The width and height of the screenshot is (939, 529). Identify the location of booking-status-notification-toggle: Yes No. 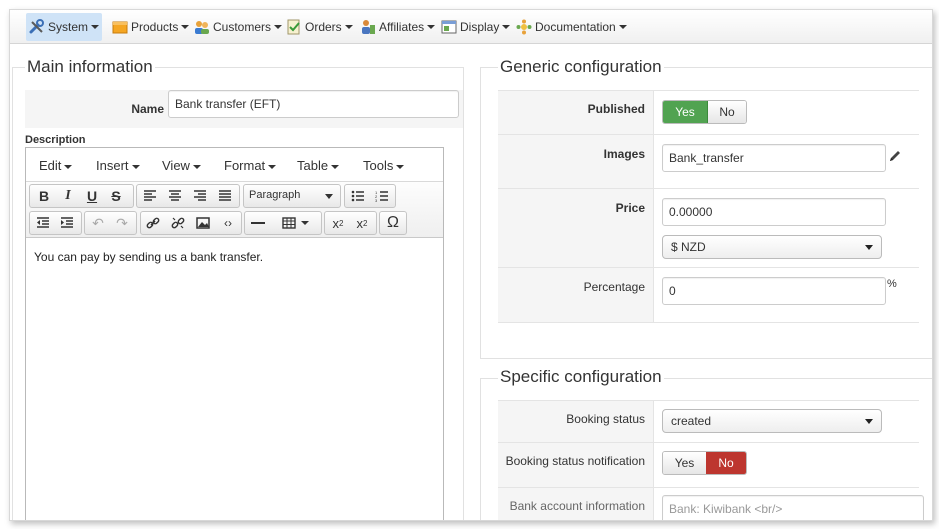
(704, 463).